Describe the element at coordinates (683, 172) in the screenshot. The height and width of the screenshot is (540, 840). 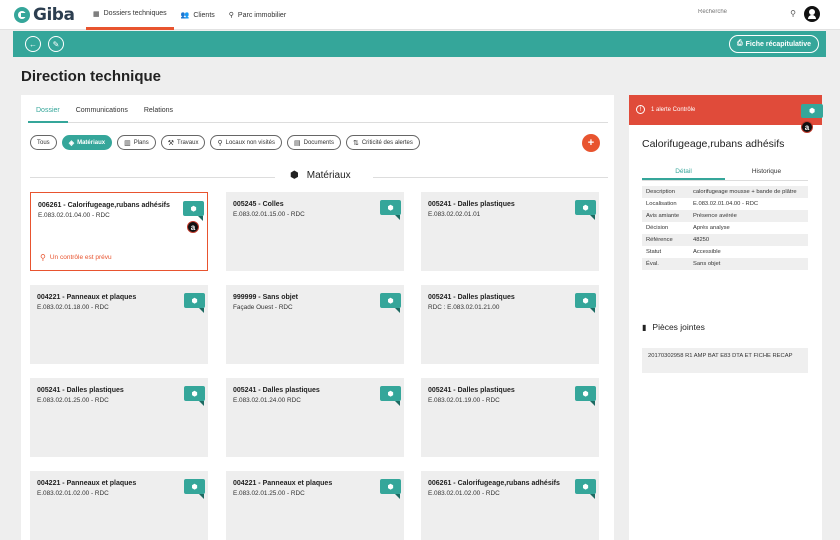
I see `tab-detail: Détail` at that location.